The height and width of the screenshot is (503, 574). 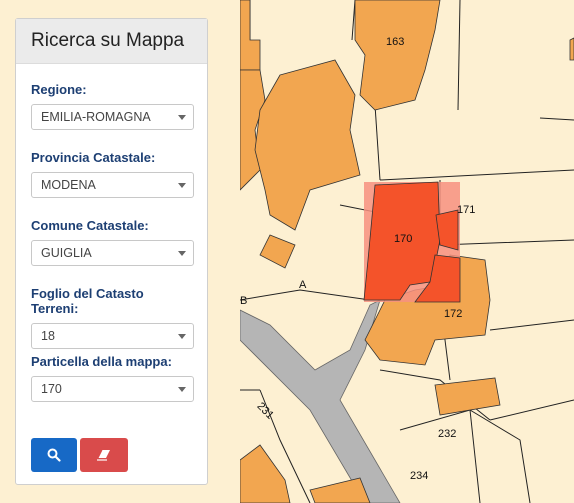 I want to click on province-field: Provincia Catastale: MODENA, so click(x=112, y=174).